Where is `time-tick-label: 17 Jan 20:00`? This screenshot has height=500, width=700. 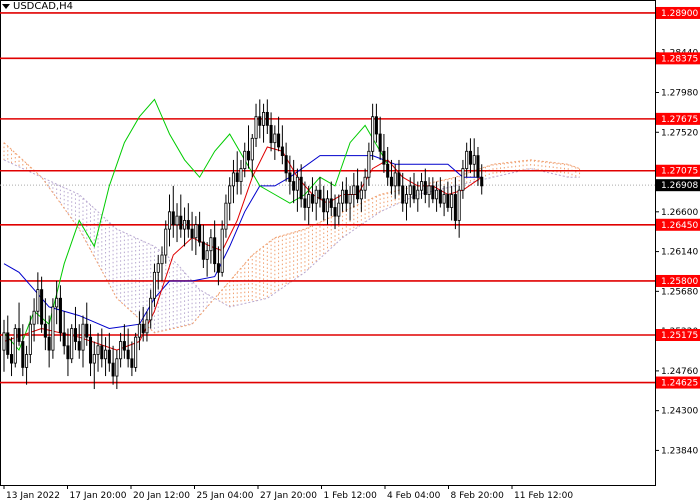
time-tick-label: 17 Jan 20:00 is located at coordinates (98, 495).